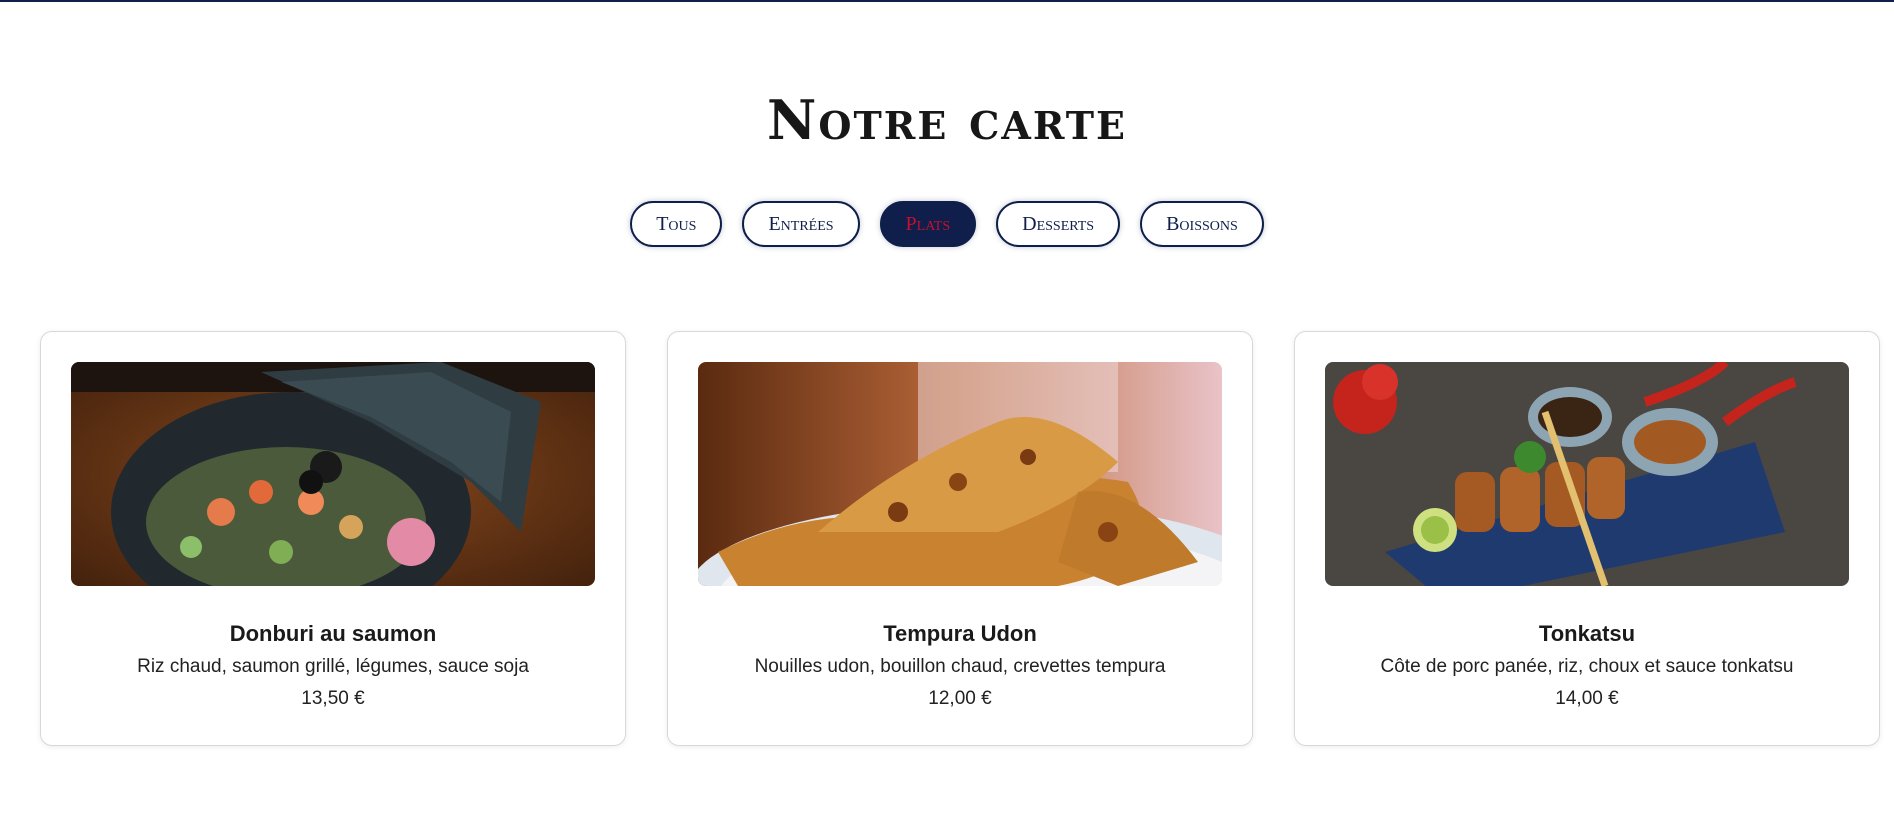 This screenshot has height=838, width=1894. Describe the element at coordinates (1587, 474) in the screenshot. I see `tonkatsu-image` at that location.